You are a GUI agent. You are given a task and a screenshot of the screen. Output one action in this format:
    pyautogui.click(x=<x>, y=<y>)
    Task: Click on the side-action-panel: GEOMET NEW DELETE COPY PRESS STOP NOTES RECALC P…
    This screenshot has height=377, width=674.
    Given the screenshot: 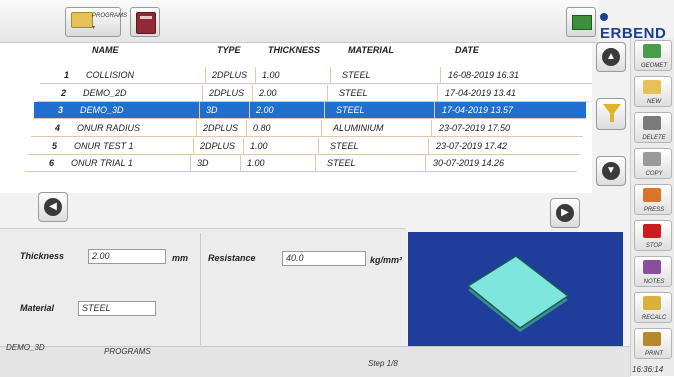 What is the action you would take?
    pyautogui.click(x=652, y=207)
    